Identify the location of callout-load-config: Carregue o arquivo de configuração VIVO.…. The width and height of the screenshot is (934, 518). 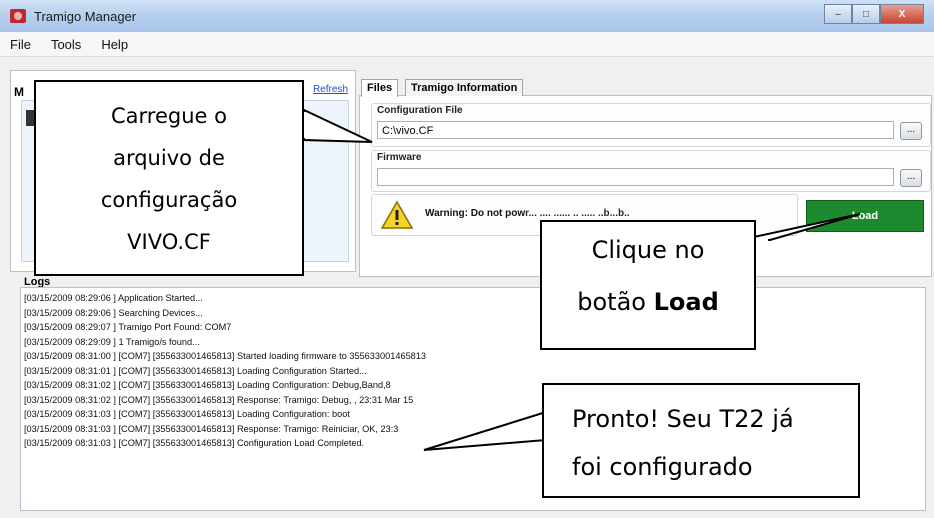
(169, 178).